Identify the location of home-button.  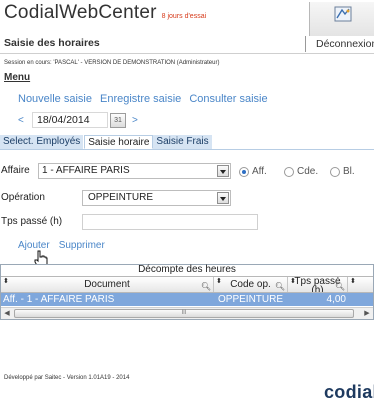
(341, 19).